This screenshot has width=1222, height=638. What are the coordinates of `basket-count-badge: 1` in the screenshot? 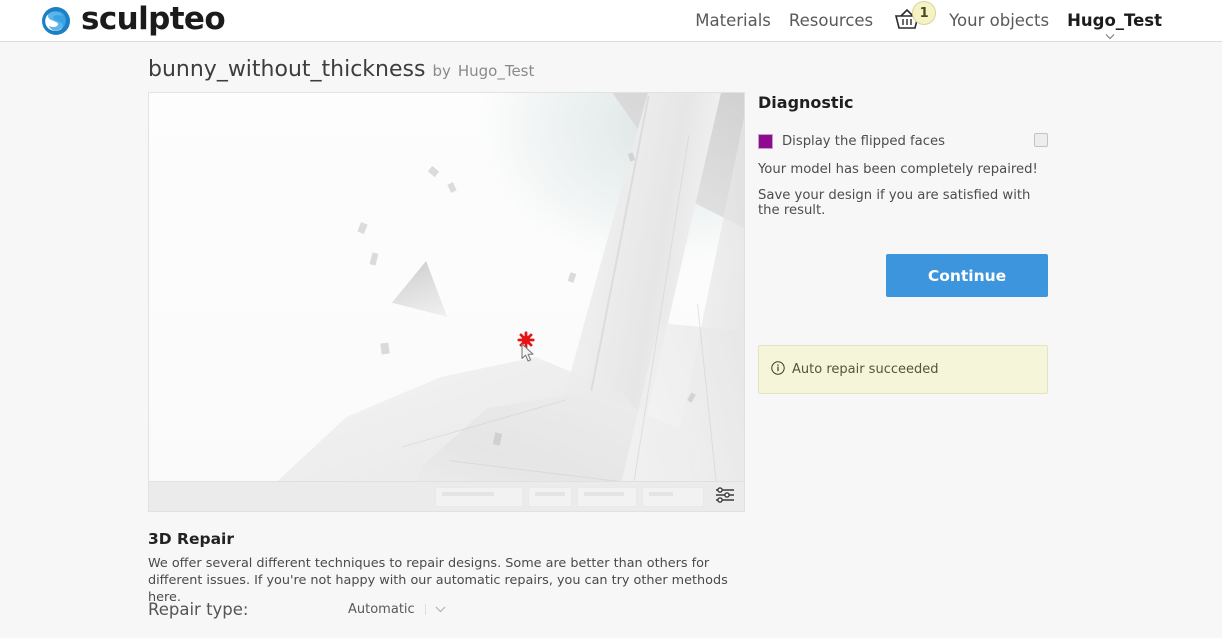 It's located at (924, 13).